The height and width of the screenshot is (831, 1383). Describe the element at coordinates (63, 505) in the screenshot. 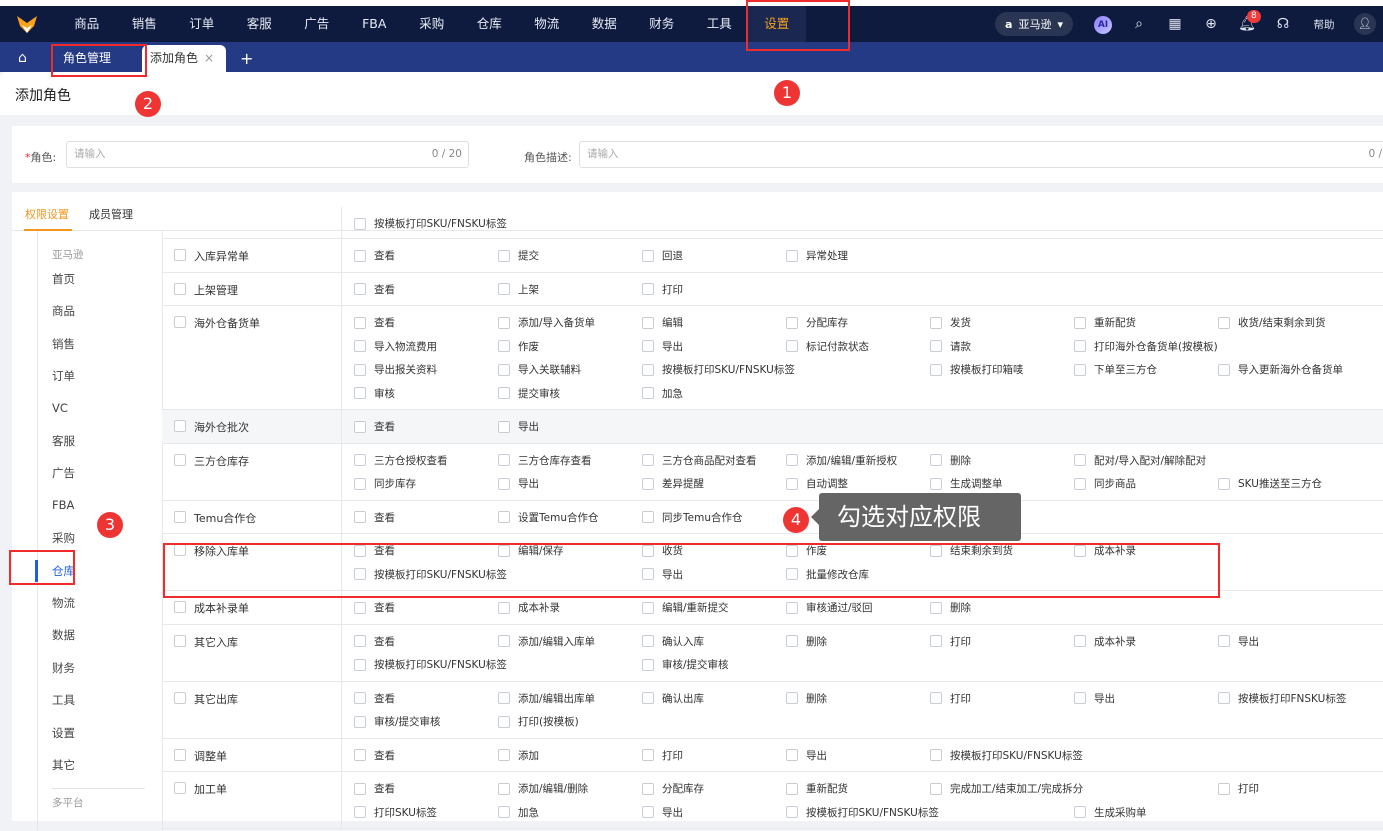

I see `sidebar-item: FBA` at that location.